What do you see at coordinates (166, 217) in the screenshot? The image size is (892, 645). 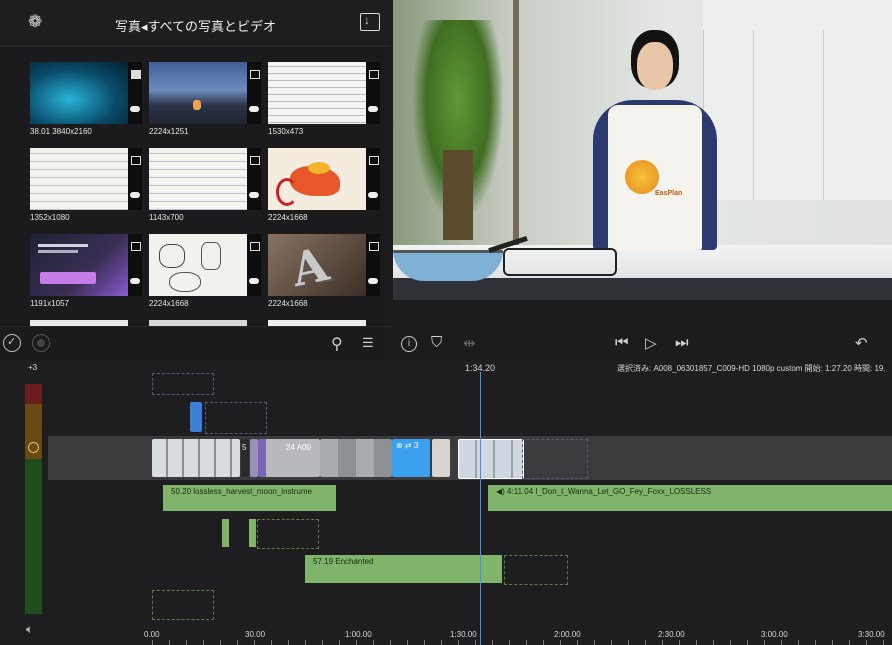 I see `thumbnail-caption: 1143x700` at bounding box center [166, 217].